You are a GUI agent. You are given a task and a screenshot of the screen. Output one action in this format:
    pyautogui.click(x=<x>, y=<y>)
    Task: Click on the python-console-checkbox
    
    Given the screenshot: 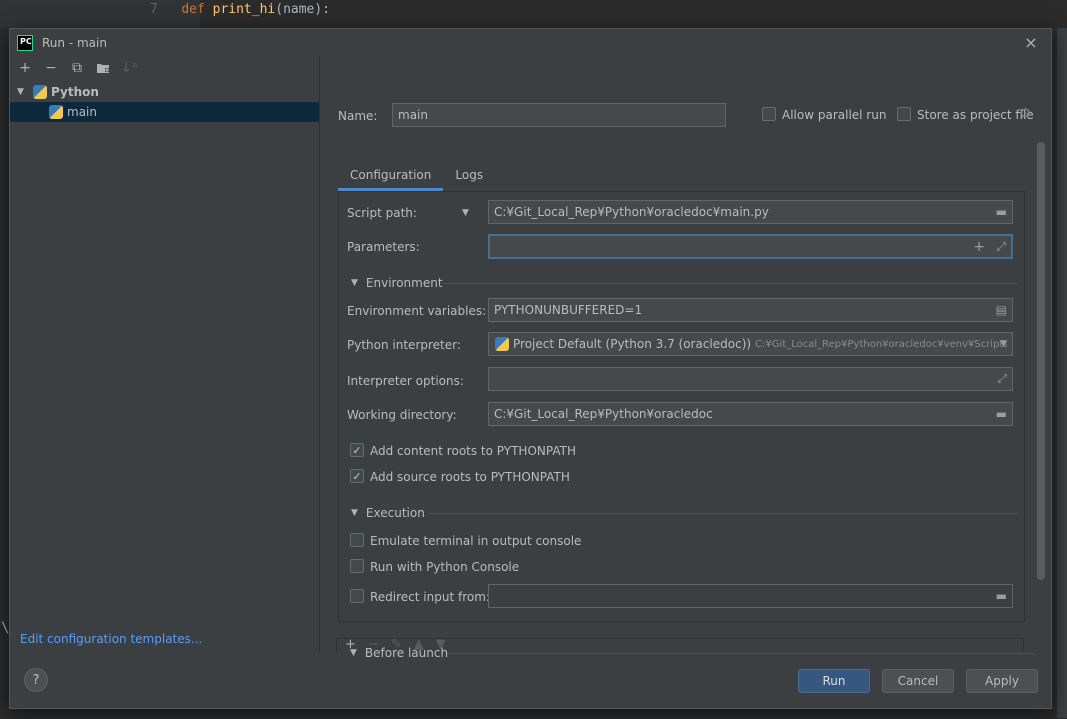 What is the action you would take?
    pyautogui.click(x=357, y=566)
    